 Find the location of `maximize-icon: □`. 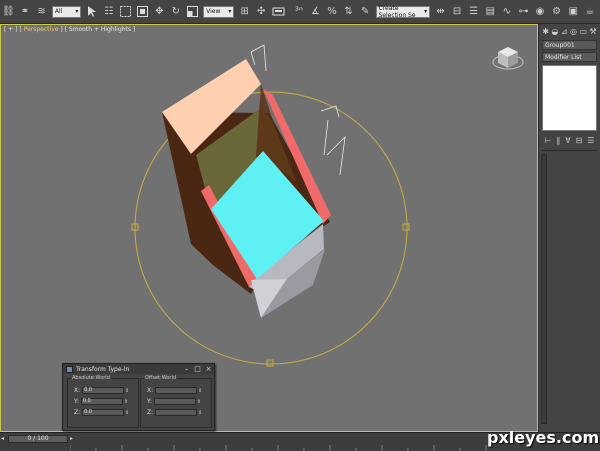

maximize-icon: □ is located at coordinates (197, 369).